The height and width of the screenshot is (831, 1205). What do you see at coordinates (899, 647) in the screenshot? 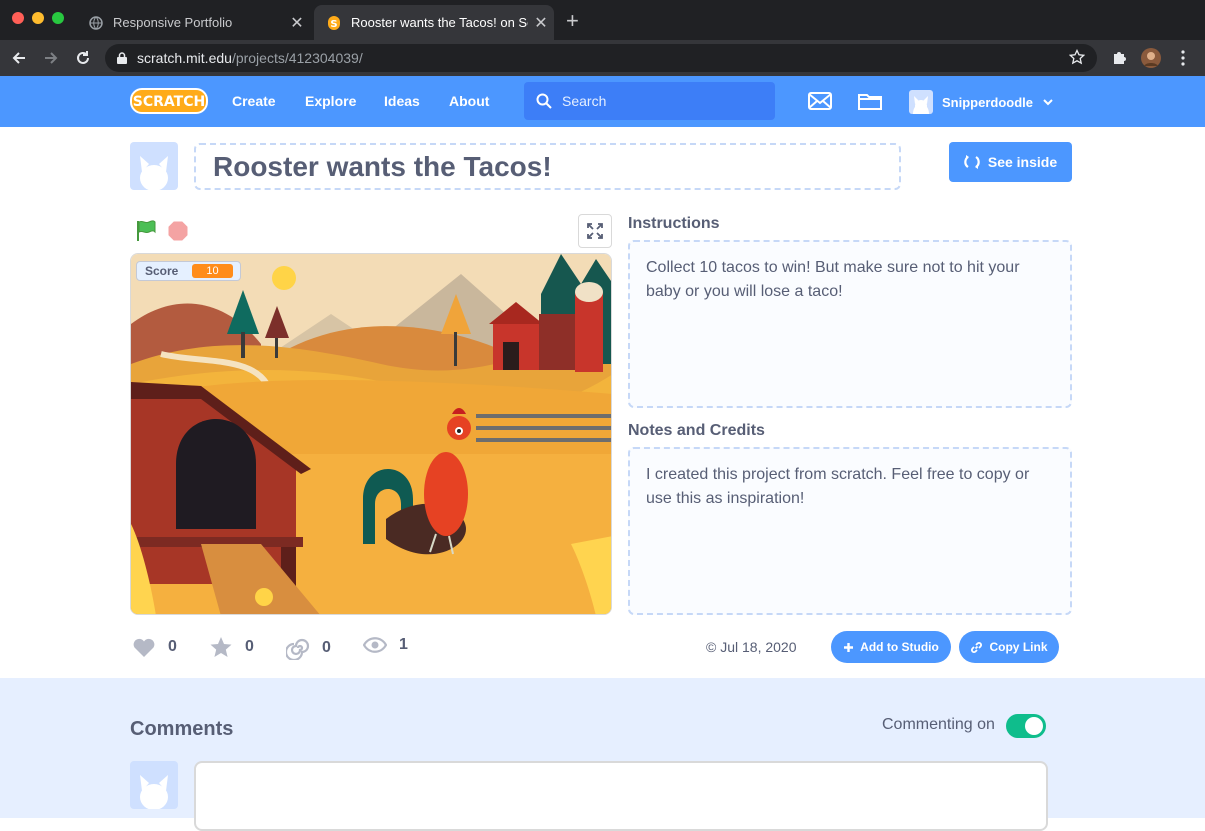
I see `add-to-studio-label: Add to Studio` at bounding box center [899, 647].